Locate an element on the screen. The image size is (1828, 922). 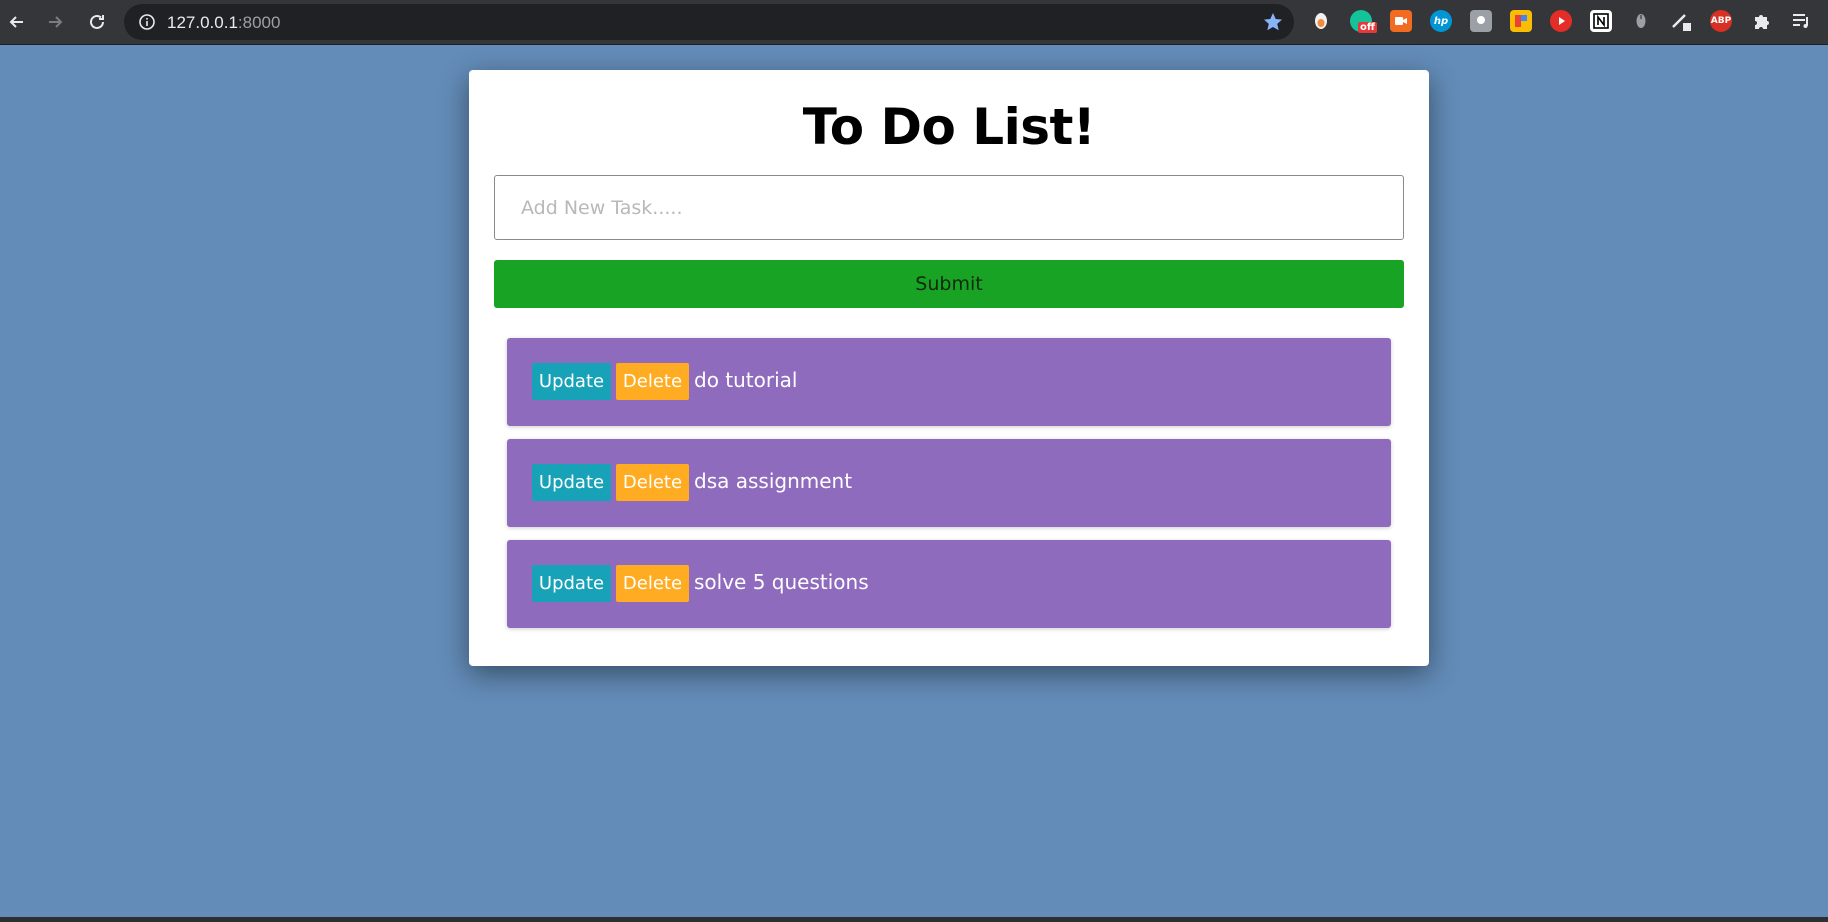
reload-icon is located at coordinates (97, 21).